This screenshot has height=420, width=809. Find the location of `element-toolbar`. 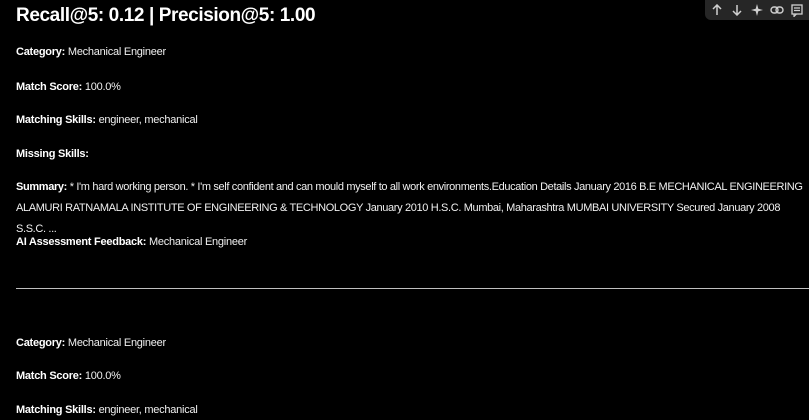

element-toolbar is located at coordinates (757, 10).